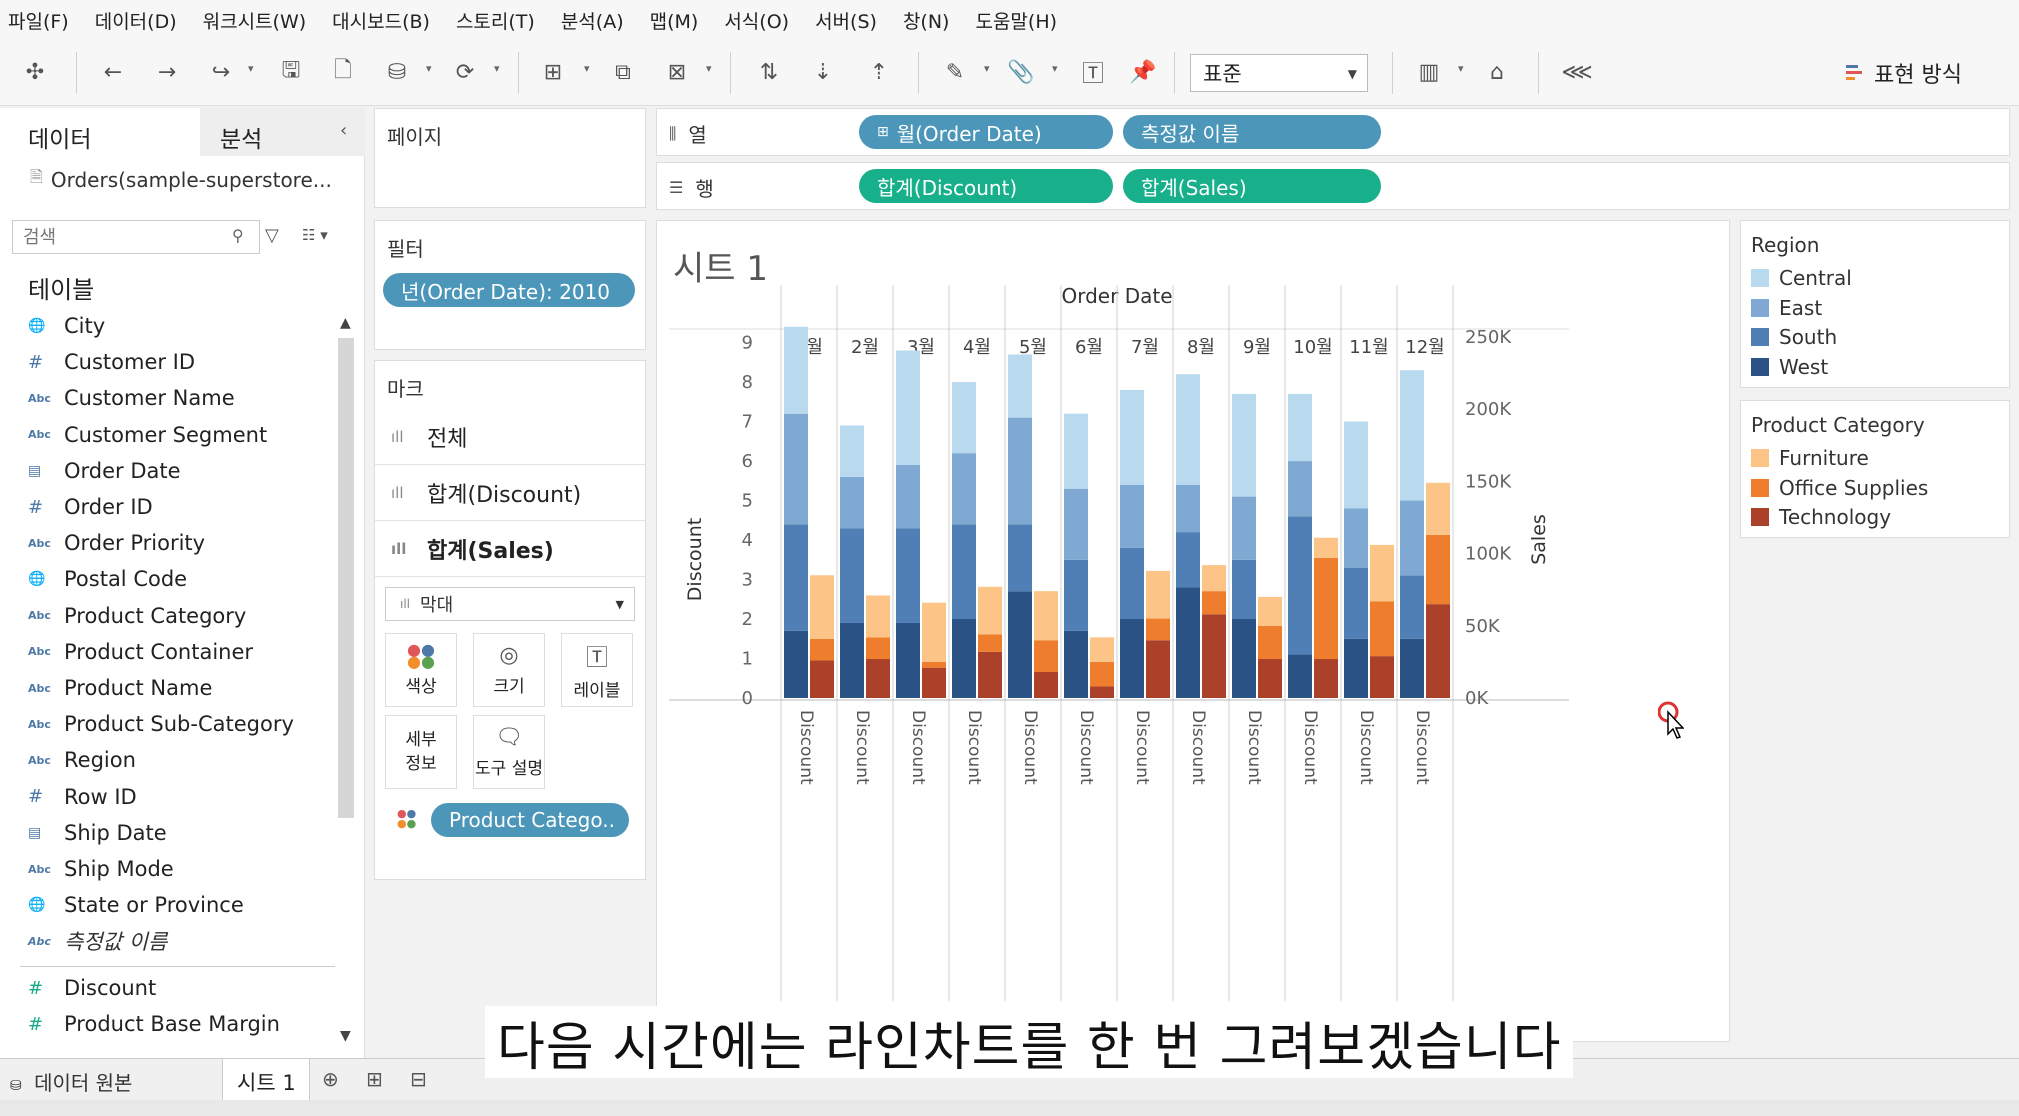 Image resolution: width=2019 pixels, height=1116 pixels. What do you see at coordinates (111, 362) in the screenshot?
I see `field-item: # Customer ID` at bounding box center [111, 362].